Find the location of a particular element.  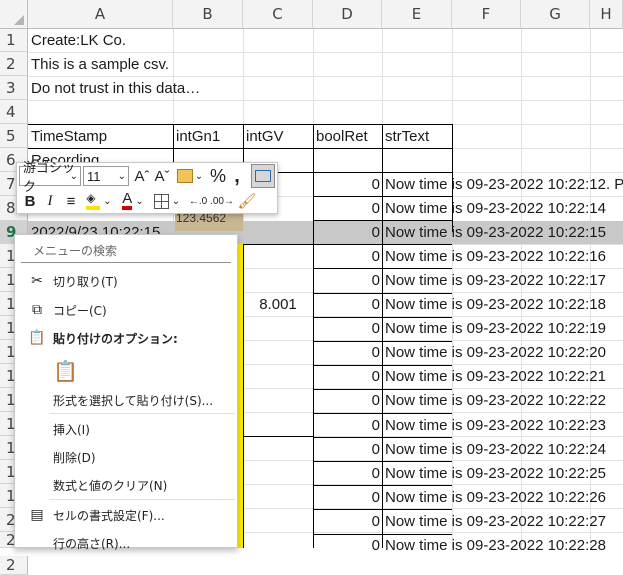

select-all-triangle-icon is located at coordinates (19, 20).